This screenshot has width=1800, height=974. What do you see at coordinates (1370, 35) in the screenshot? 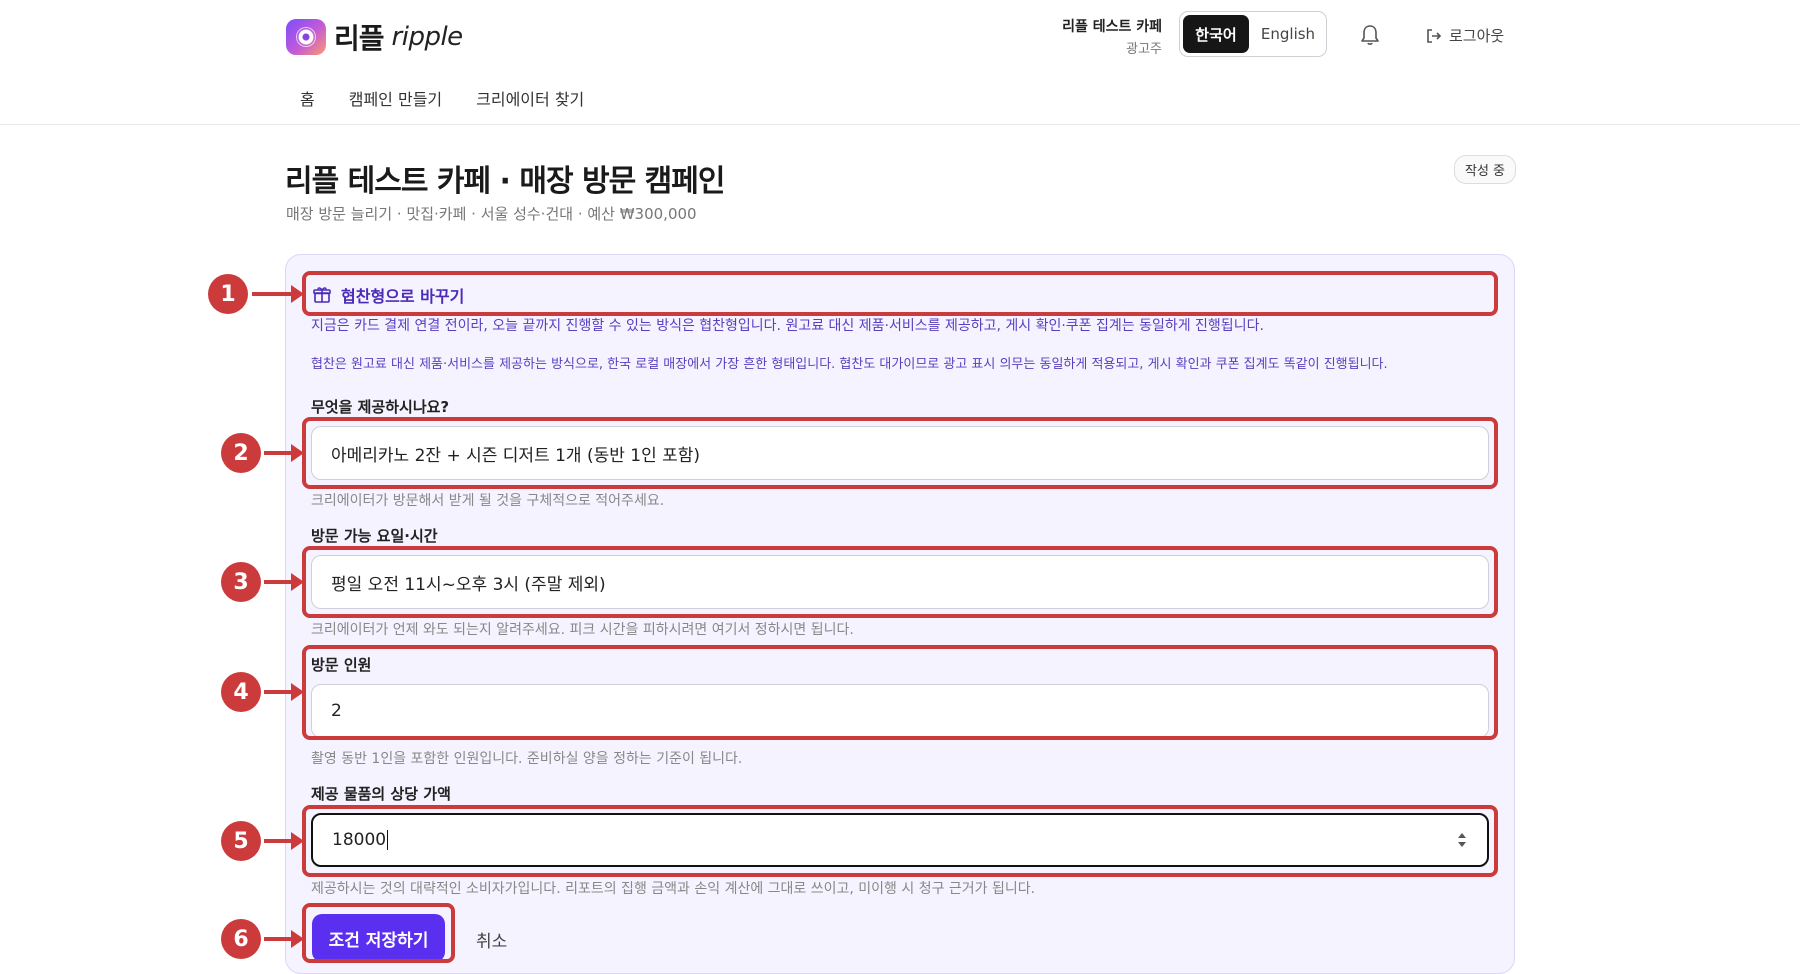
I see `bell-icon` at bounding box center [1370, 35].